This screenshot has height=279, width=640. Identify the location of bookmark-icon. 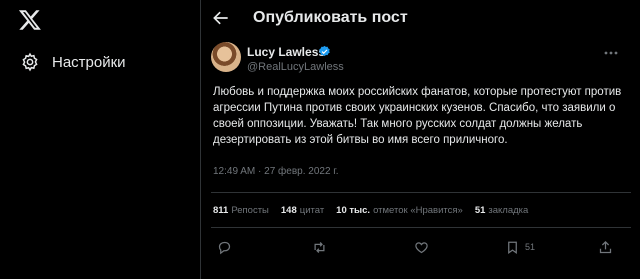
(512, 247).